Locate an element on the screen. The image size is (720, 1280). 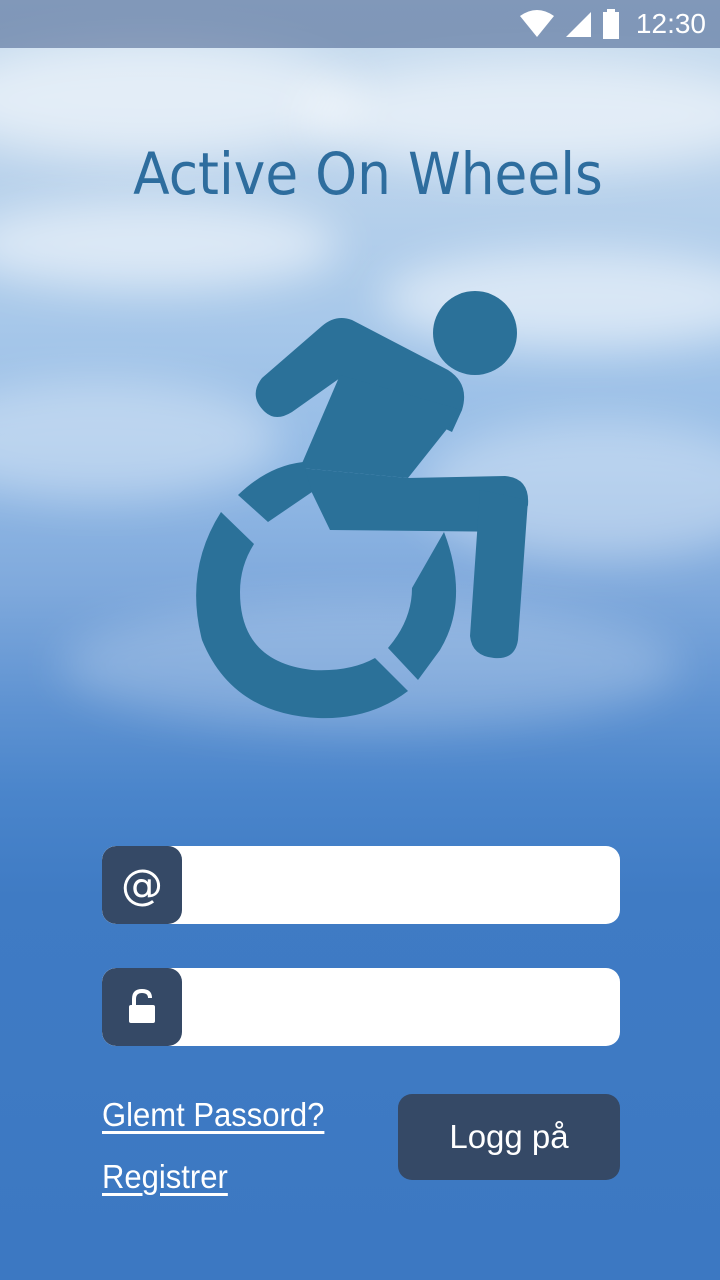
login-button: Logg på is located at coordinates (509, 1137).